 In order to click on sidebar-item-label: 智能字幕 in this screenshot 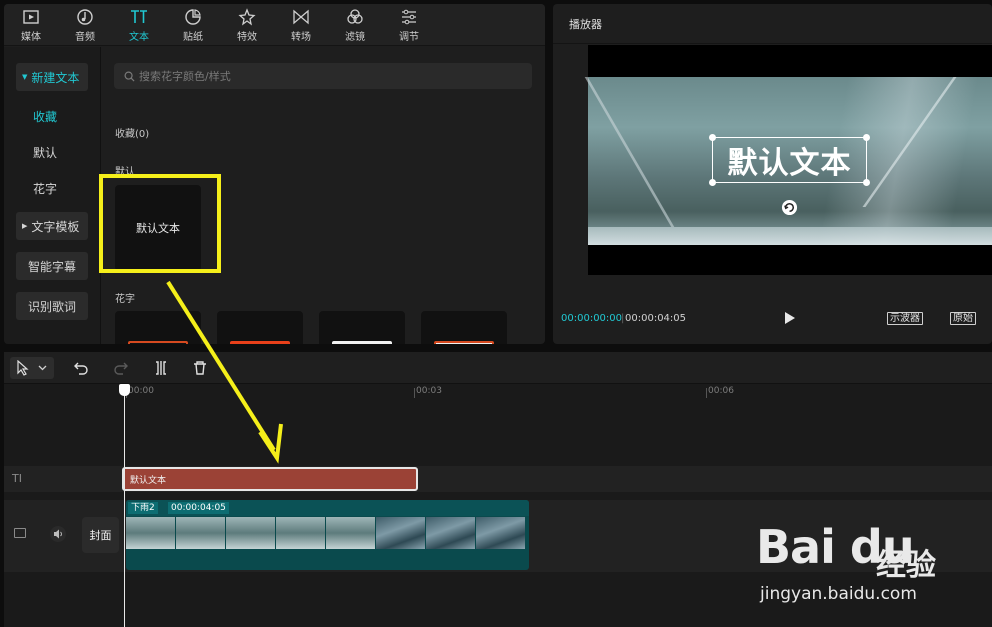, I will do `click(51, 266)`.